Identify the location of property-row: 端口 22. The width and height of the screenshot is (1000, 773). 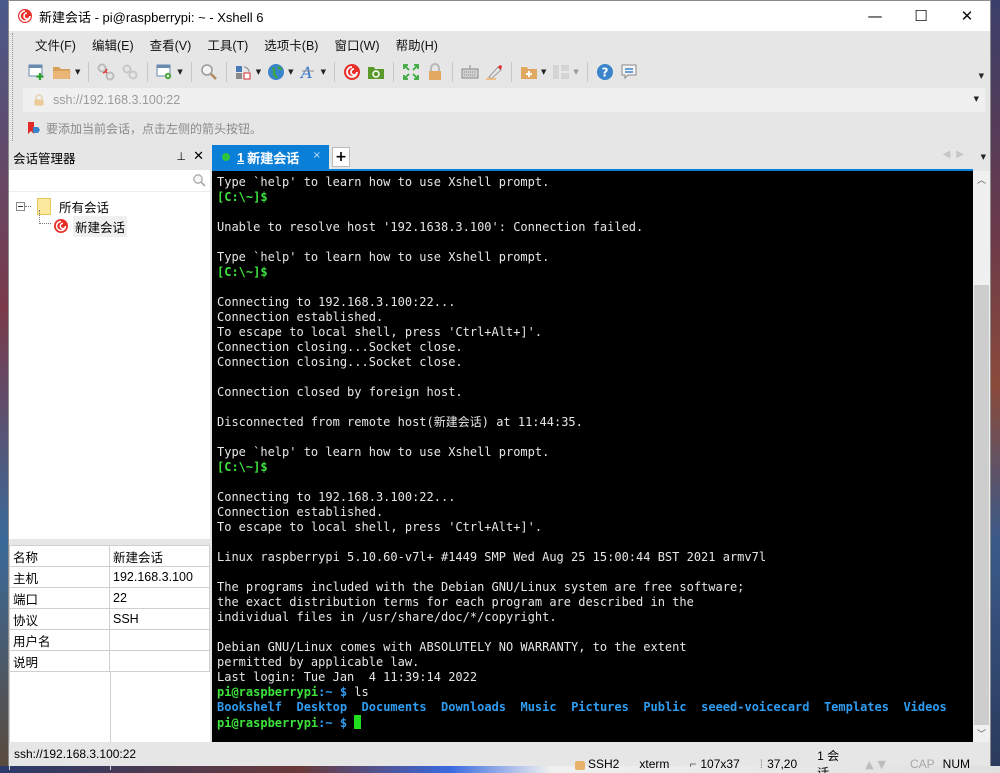
(109, 598).